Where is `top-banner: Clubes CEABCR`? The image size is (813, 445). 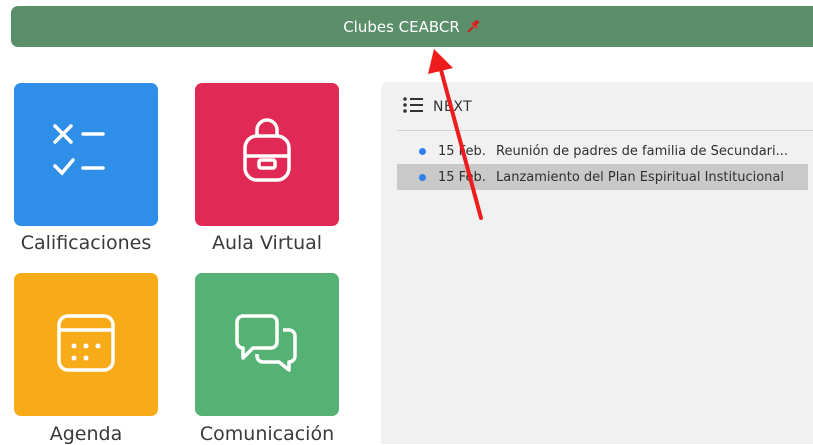
top-banner: Clubes CEABCR is located at coordinates (412, 26).